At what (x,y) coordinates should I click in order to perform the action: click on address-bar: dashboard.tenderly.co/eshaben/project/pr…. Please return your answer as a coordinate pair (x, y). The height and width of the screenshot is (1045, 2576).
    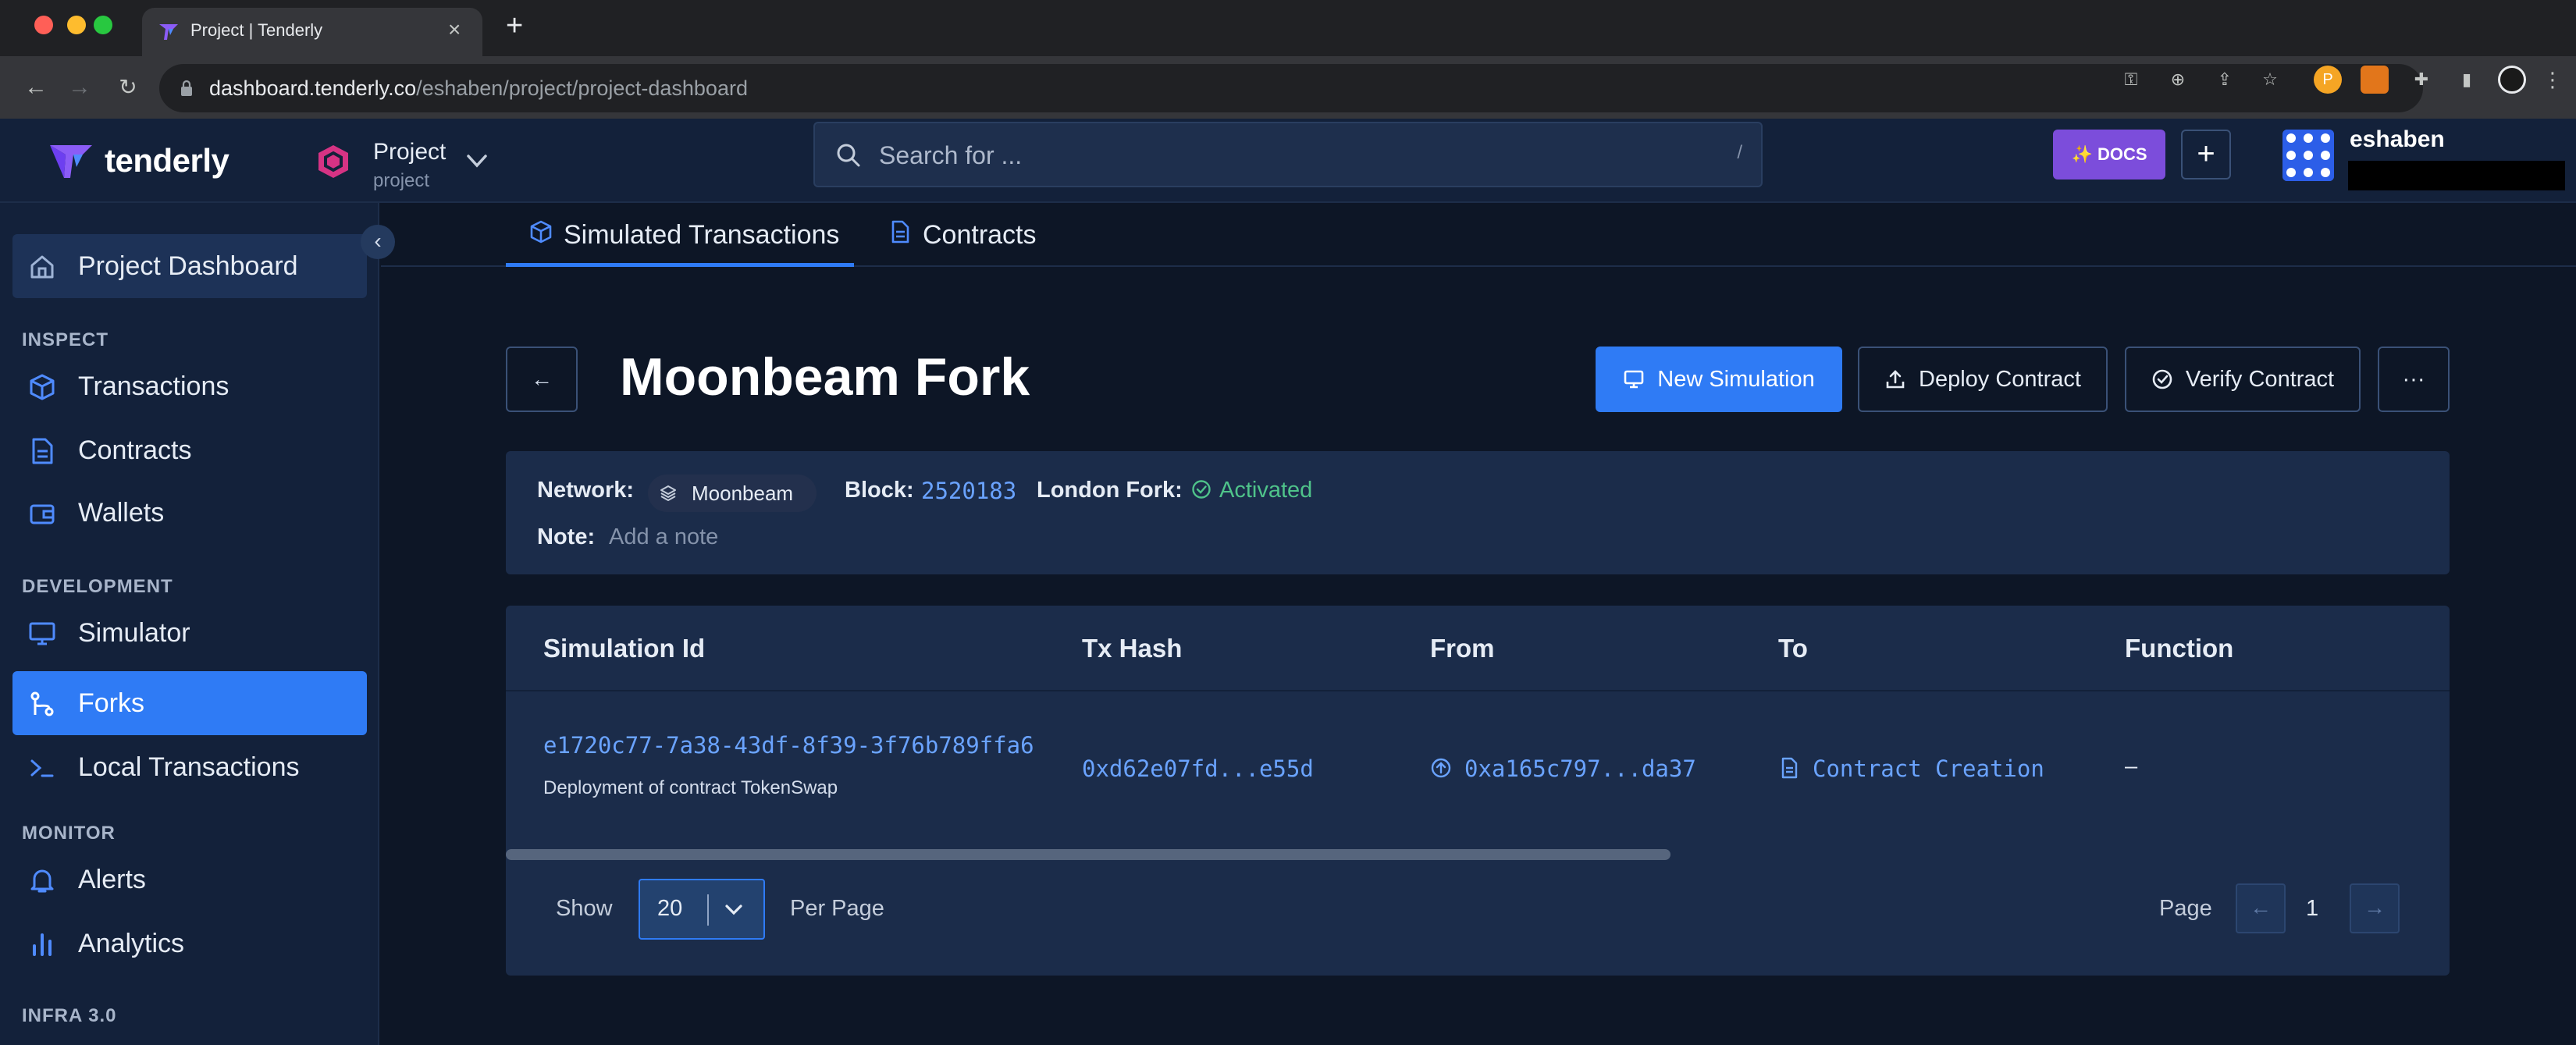
    Looking at the image, I should click on (1291, 88).